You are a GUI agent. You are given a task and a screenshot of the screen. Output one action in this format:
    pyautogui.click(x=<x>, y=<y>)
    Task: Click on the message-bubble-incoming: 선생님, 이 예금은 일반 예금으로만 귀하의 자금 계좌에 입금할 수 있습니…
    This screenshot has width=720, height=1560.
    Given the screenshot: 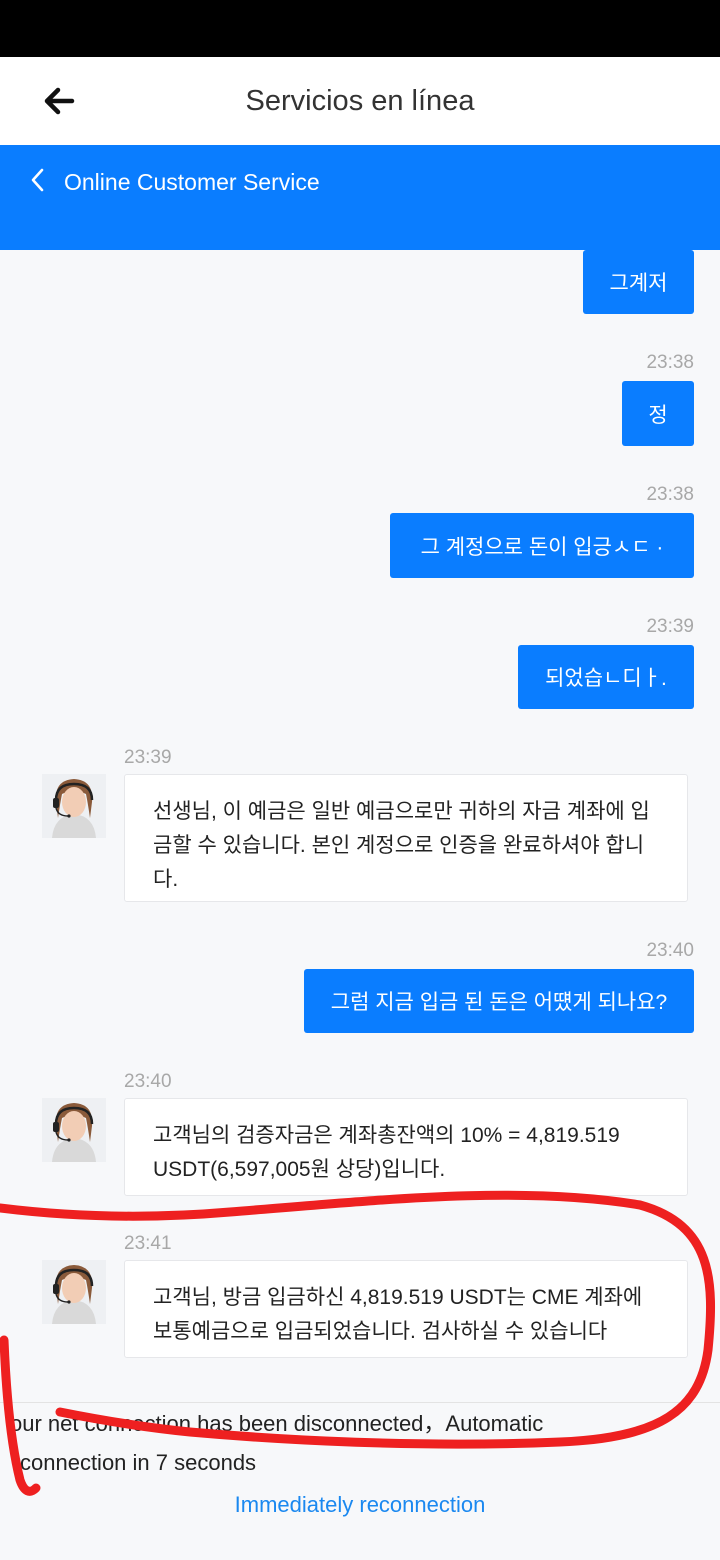 What is the action you would take?
    pyautogui.click(x=406, y=838)
    